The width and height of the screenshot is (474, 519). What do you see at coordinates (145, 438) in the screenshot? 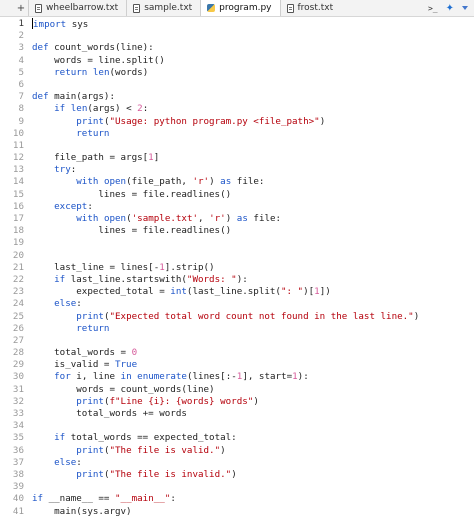
I see `code-text: if total_words == expected_total:` at bounding box center [145, 438].